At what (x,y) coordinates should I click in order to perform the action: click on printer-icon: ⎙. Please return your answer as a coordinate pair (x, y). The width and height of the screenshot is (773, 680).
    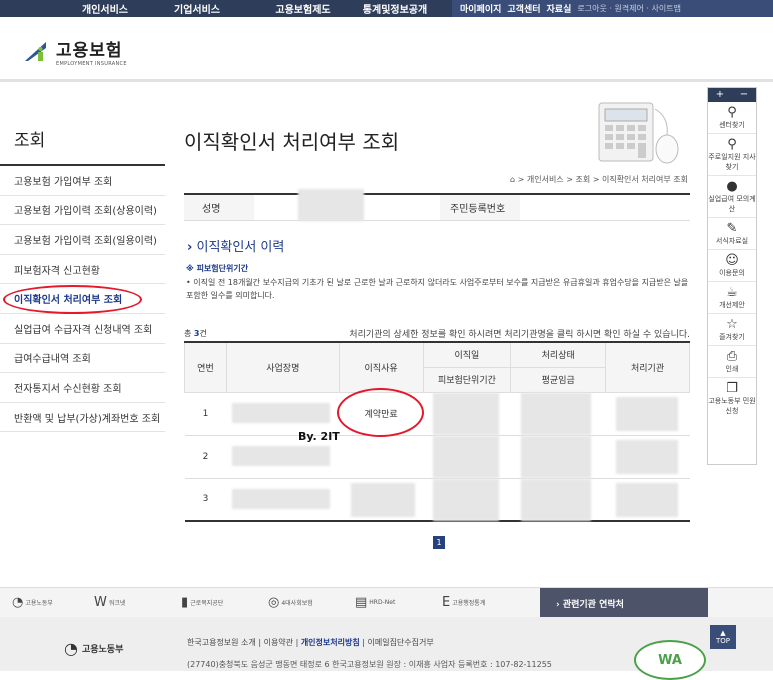
    Looking at the image, I should click on (732, 356).